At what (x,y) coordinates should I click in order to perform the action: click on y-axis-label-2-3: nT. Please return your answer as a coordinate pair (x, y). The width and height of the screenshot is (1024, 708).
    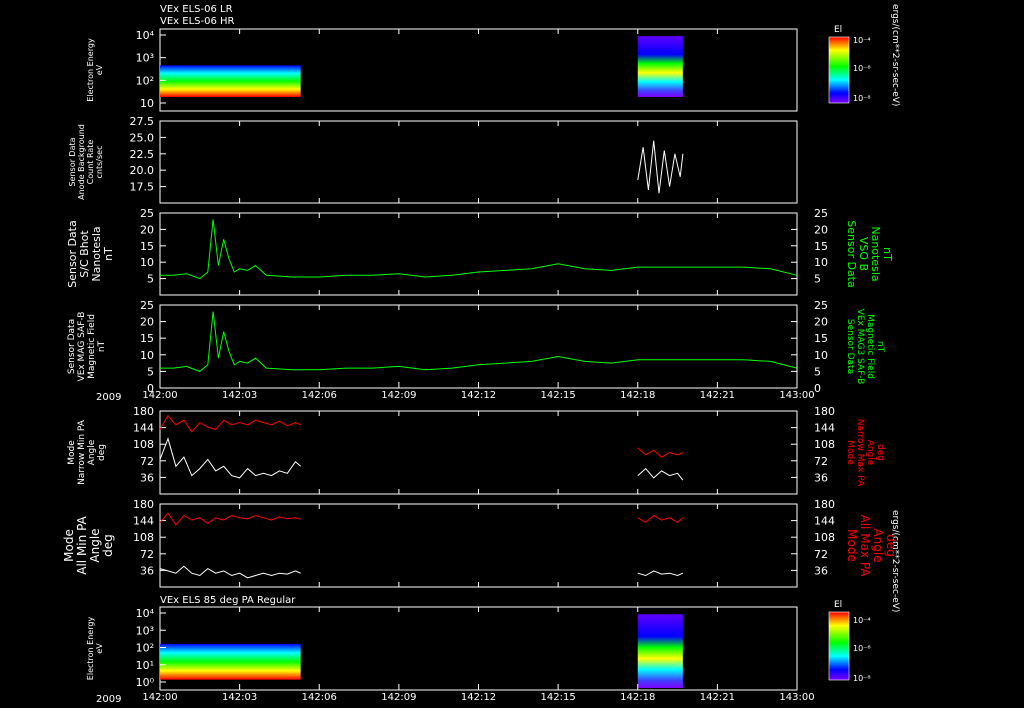
    Looking at the image, I should click on (108, 254).